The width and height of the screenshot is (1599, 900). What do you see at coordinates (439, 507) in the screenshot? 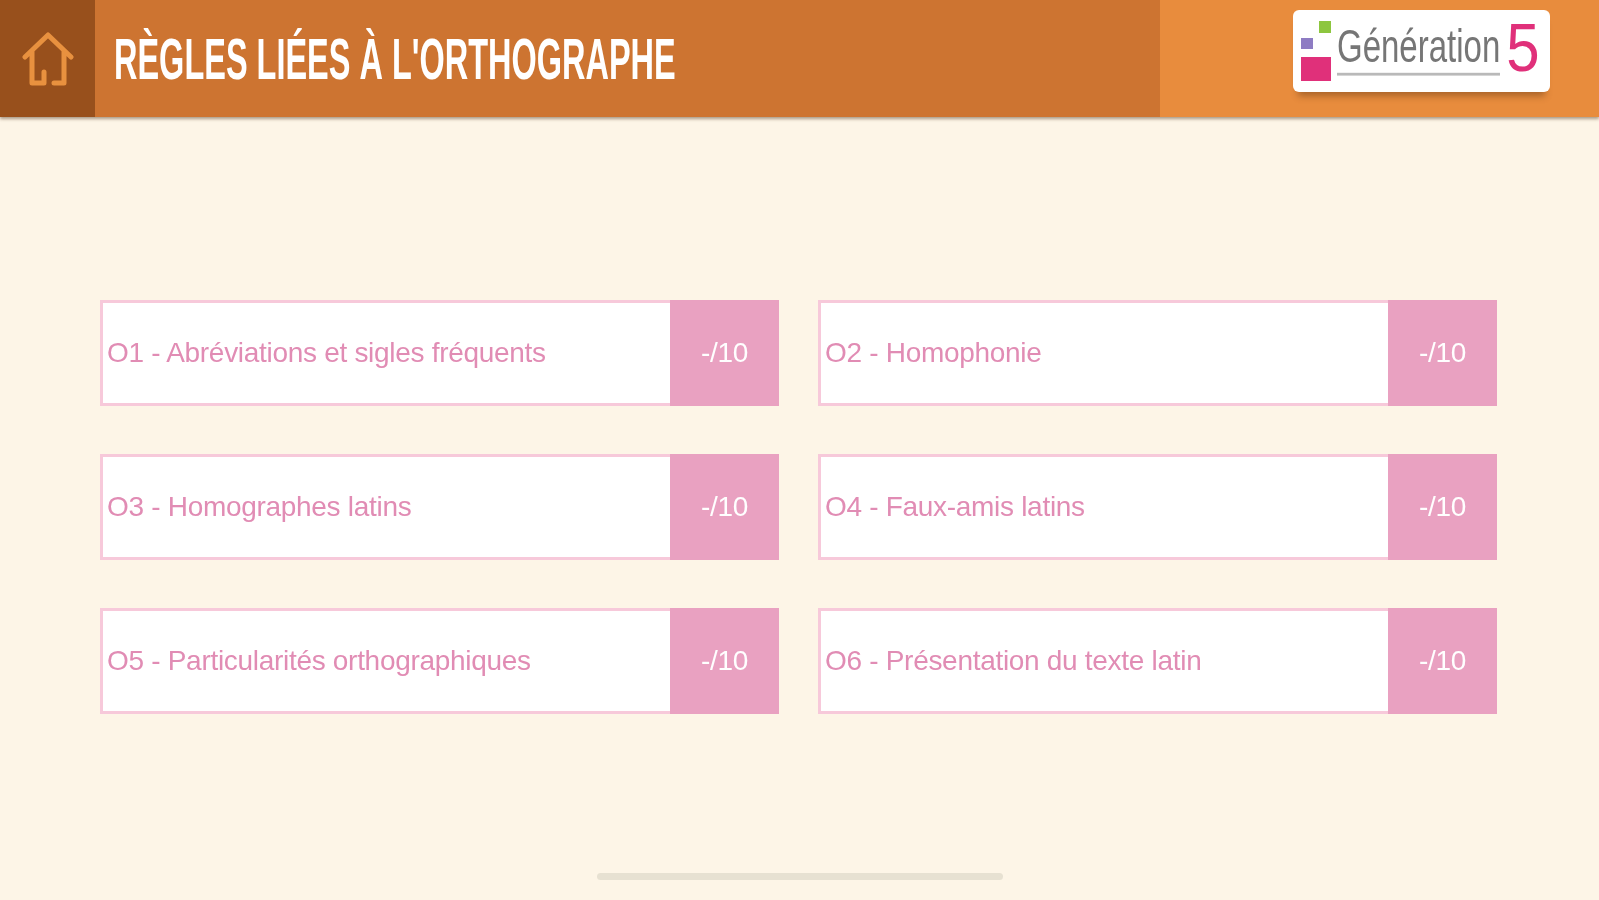
I see `lesson-card: O3 - Homographes latins -/10` at bounding box center [439, 507].